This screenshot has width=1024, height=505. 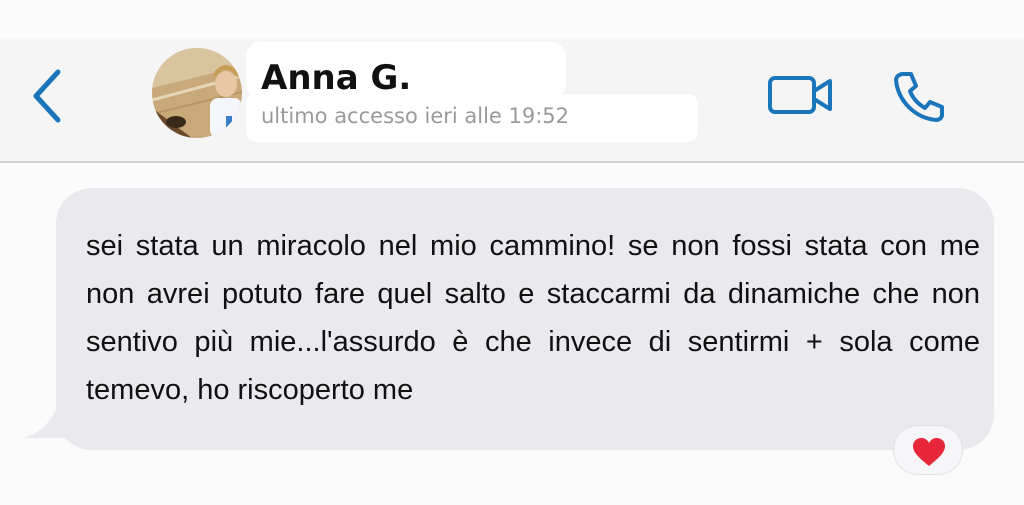 What do you see at coordinates (336, 78) in the screenshot?
I see `contact-name: Anna G.` at bounding box center [336, 78].